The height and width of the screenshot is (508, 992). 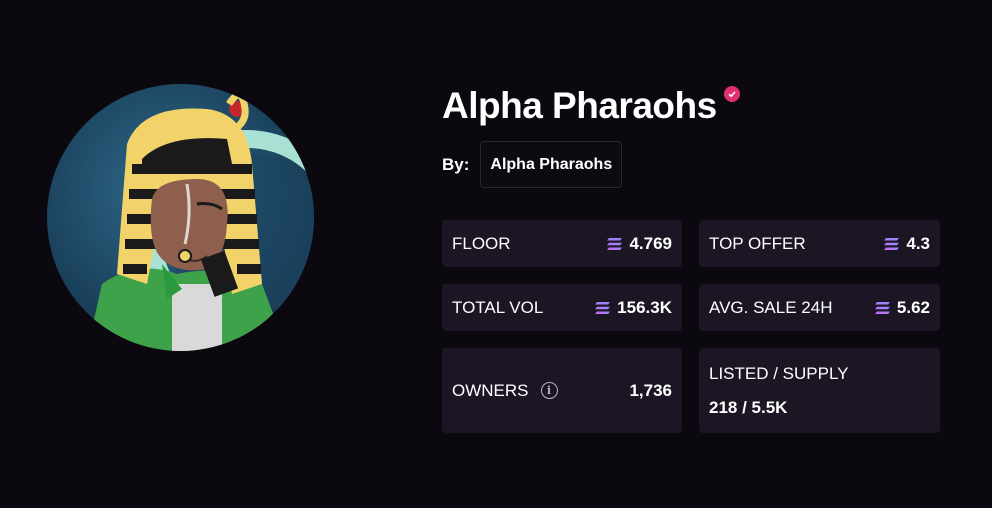 What do you see at coordinates (650, 390) in the screenshot?
I see `stat-value: 1,736` at bounding box center [650, 390].